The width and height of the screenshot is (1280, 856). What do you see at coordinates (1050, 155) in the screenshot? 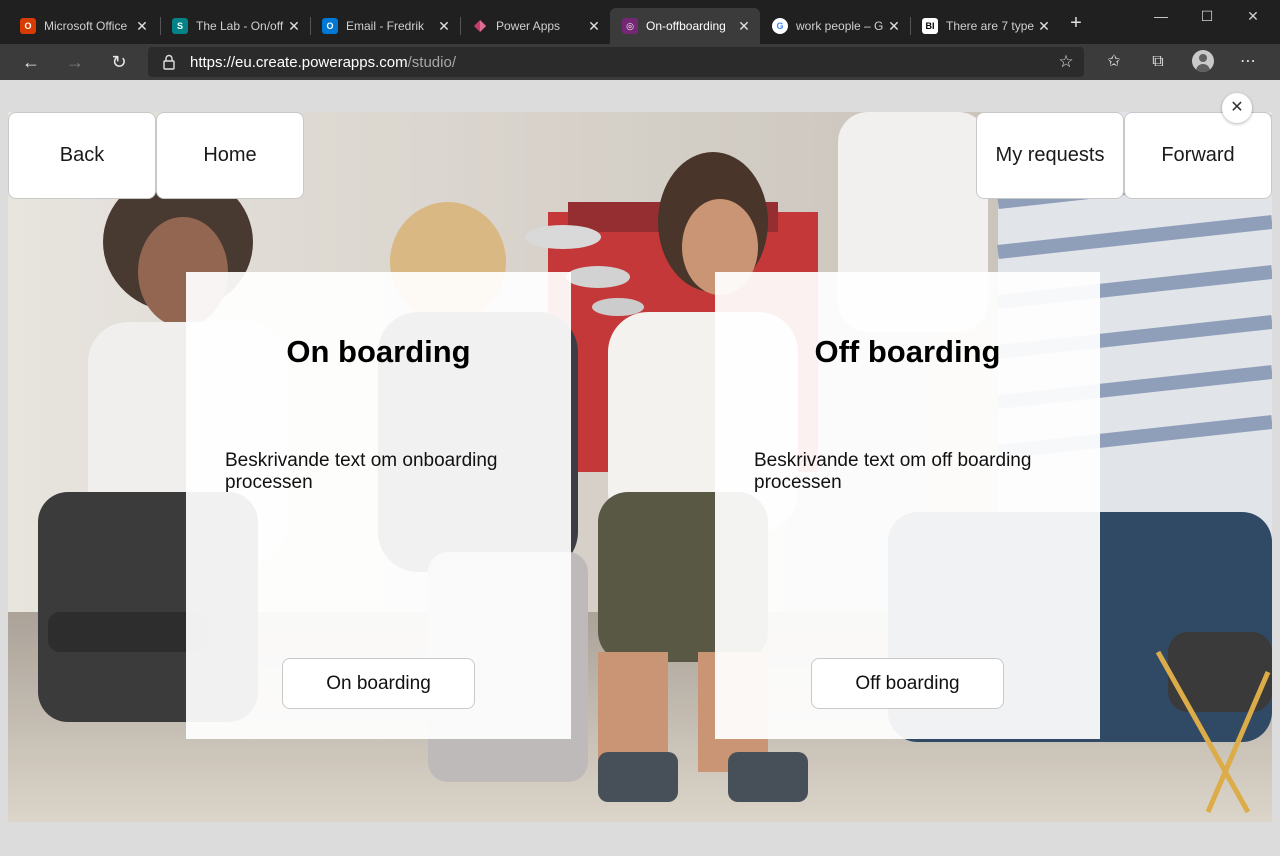
I see `my-requests-button: My requests` at bounding box center [1050, 155].